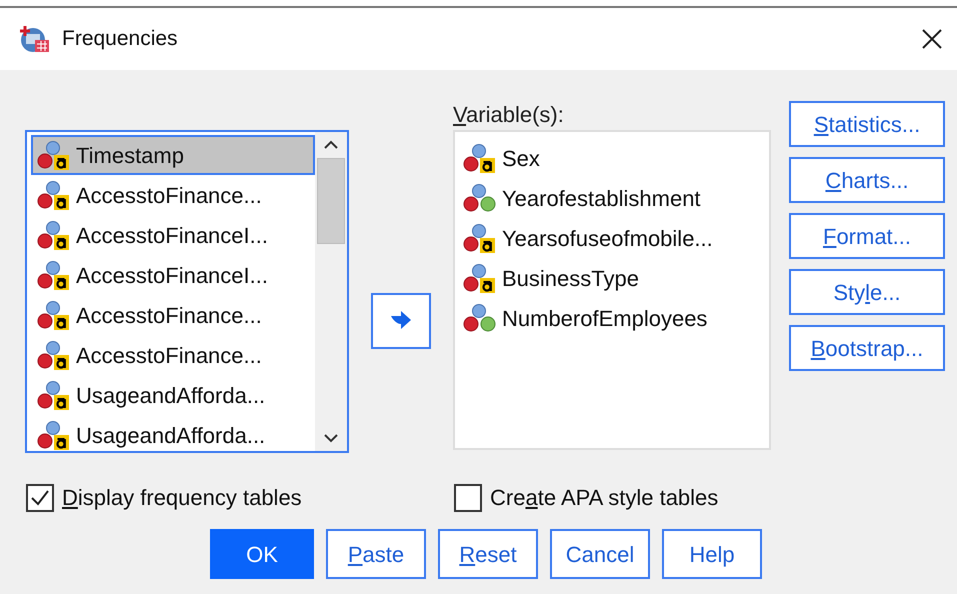 This screenshot has width=957, height=594. What do you see at coordinates (488, 554) in the screenshot?
I see `dialog-button: Reset` at bounding box center [488, 554].